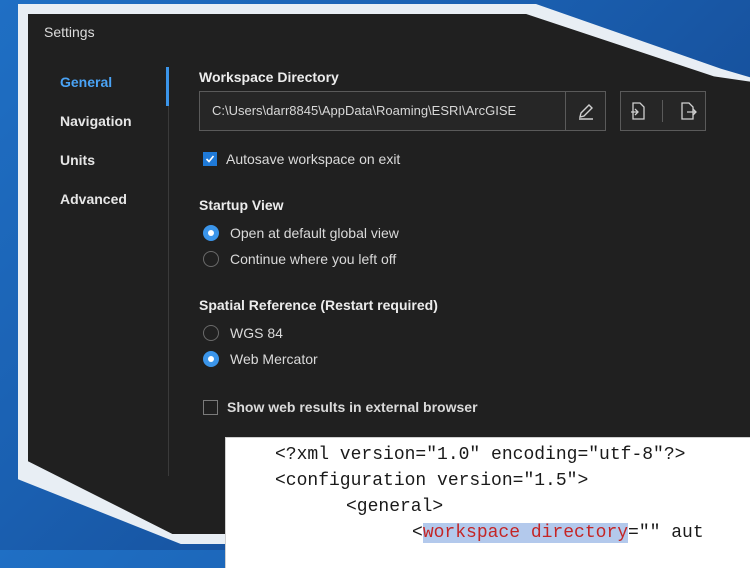 The height and width of the screenshot is (568, 750). I want to click on import-export-group, so click(663, 111).